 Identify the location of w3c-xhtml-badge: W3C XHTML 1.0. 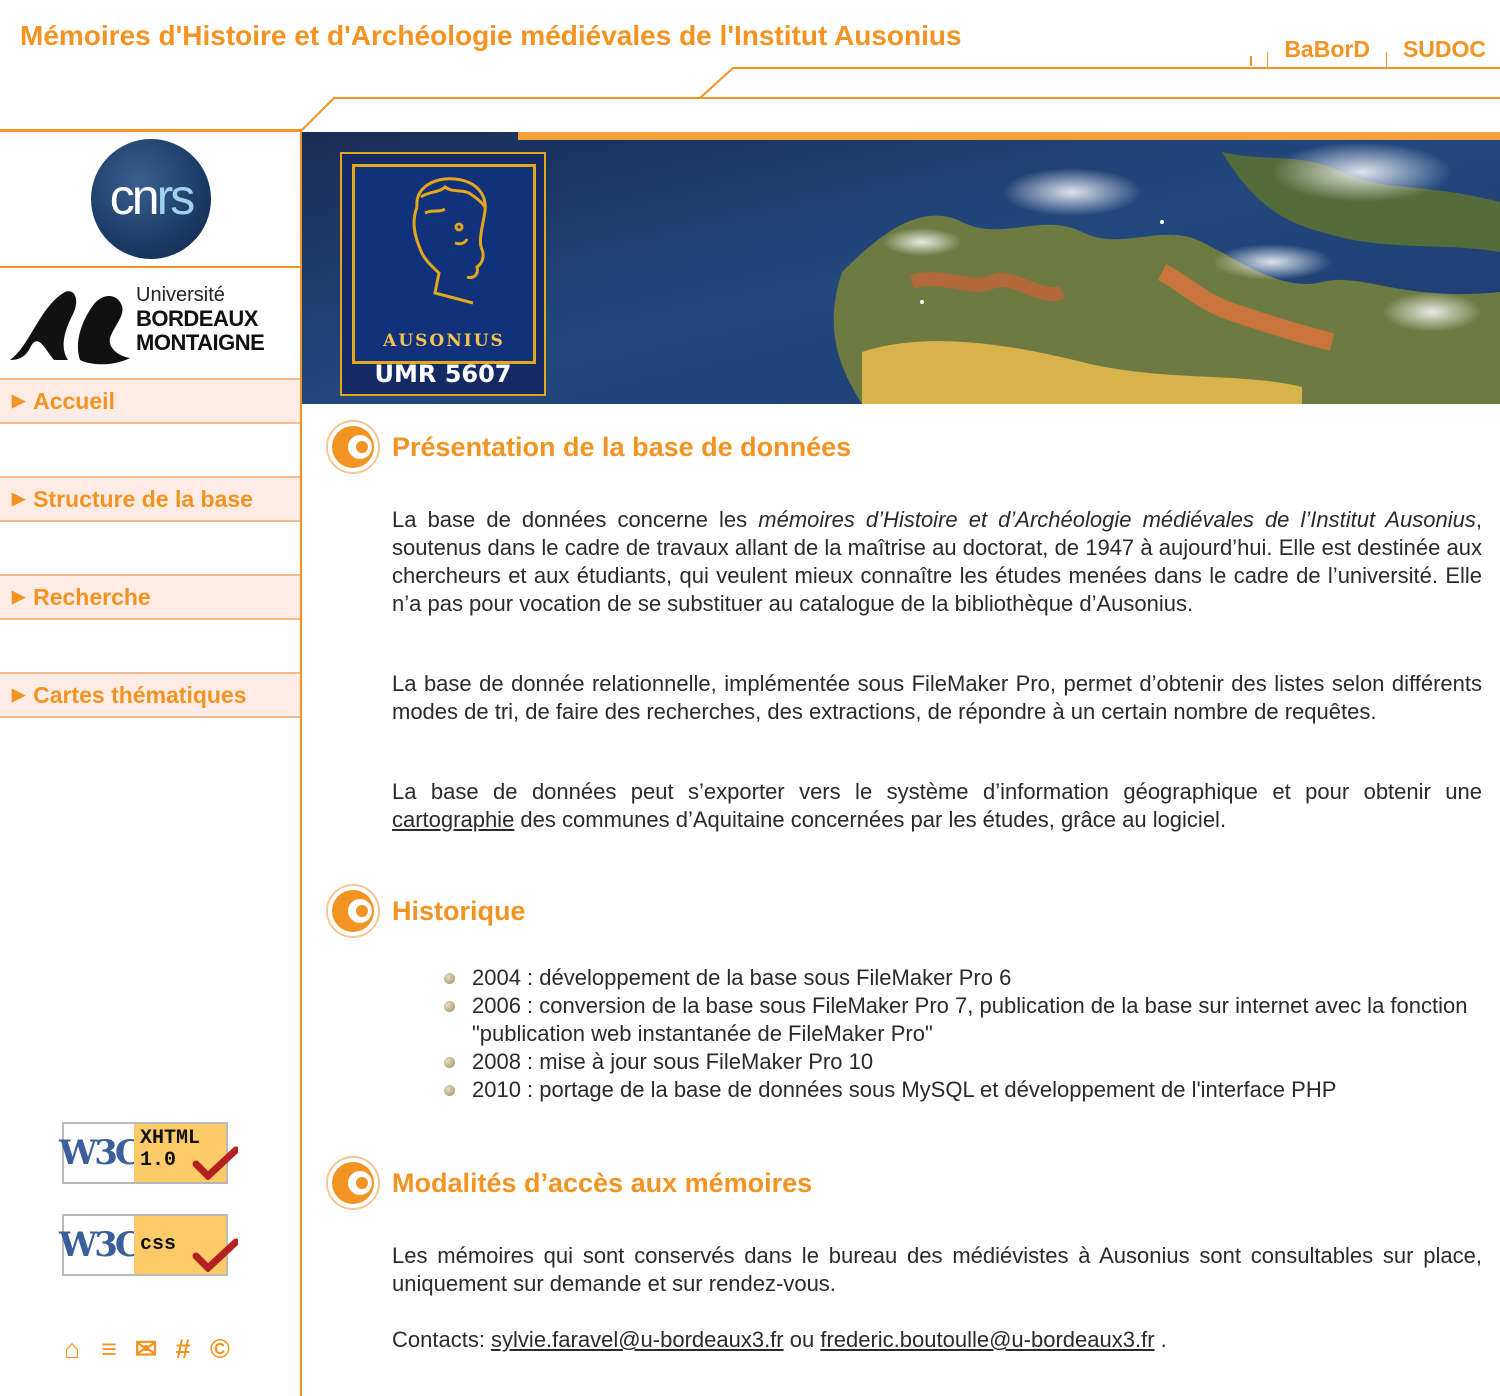
(148, 1153).